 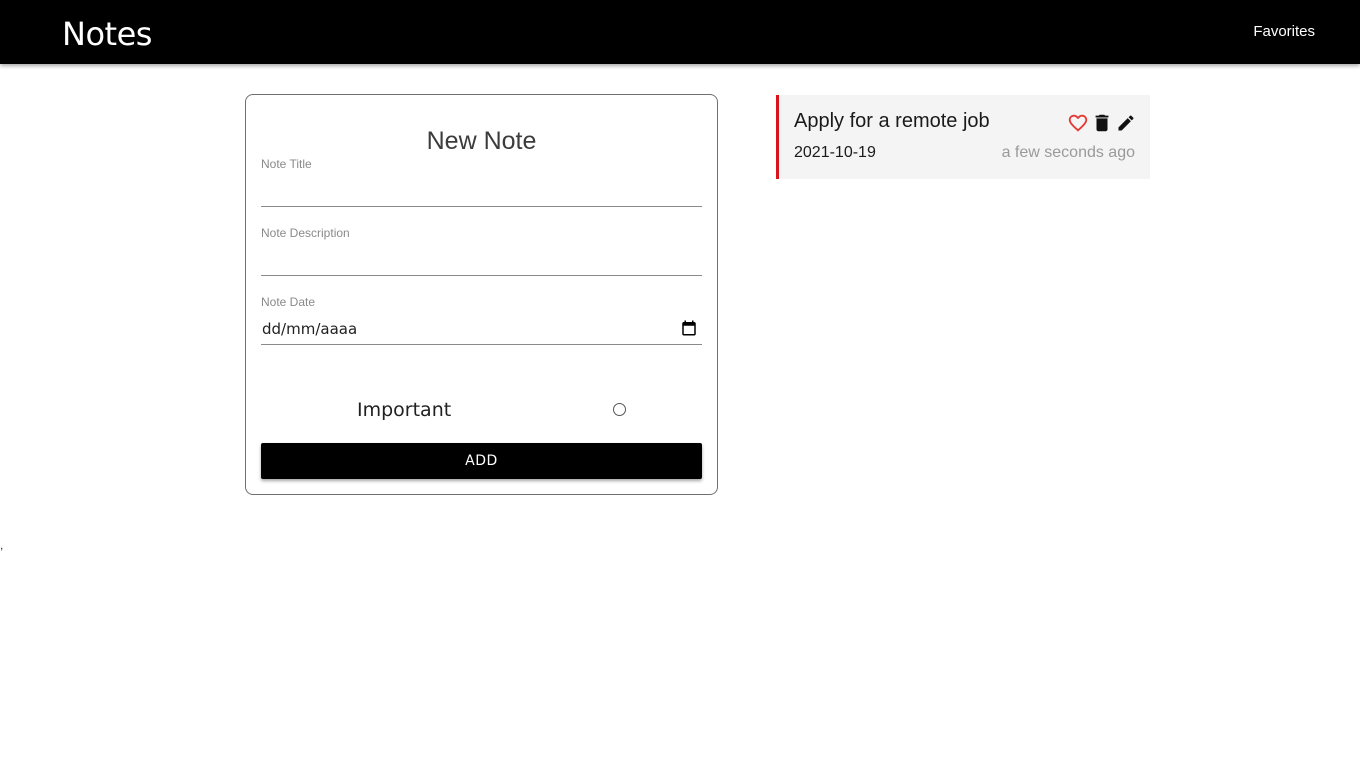 I want to click on important-radio, so click(x=619, y=409).